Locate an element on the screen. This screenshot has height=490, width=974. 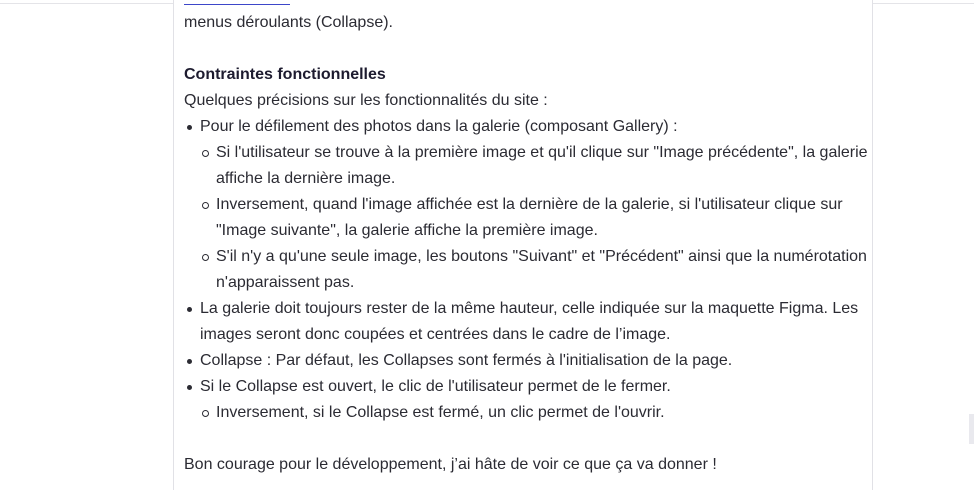
link-underline is located at coordinates (237, 4).